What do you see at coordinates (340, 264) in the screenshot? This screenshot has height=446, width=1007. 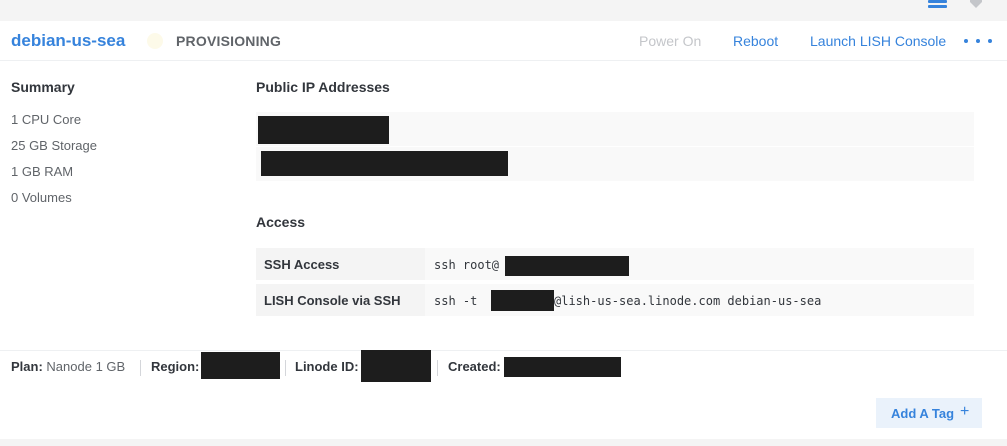 I see `ssh-access-label: SSH Access` at bounding box center [340, 264].